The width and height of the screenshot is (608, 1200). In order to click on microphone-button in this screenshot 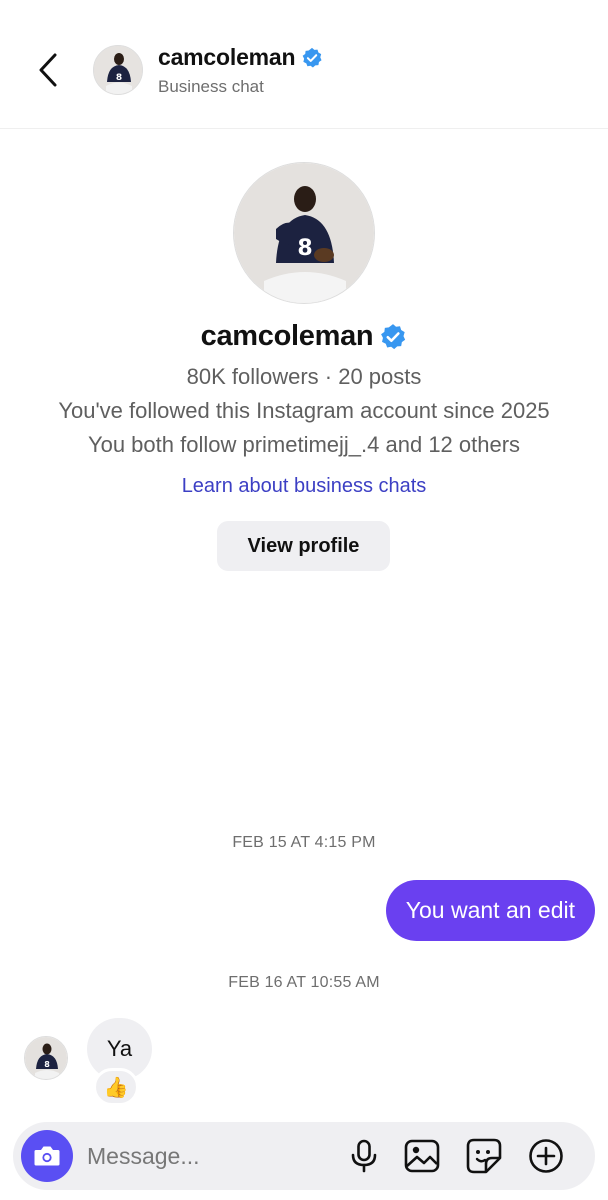, I will do `click(364, 1156)`.